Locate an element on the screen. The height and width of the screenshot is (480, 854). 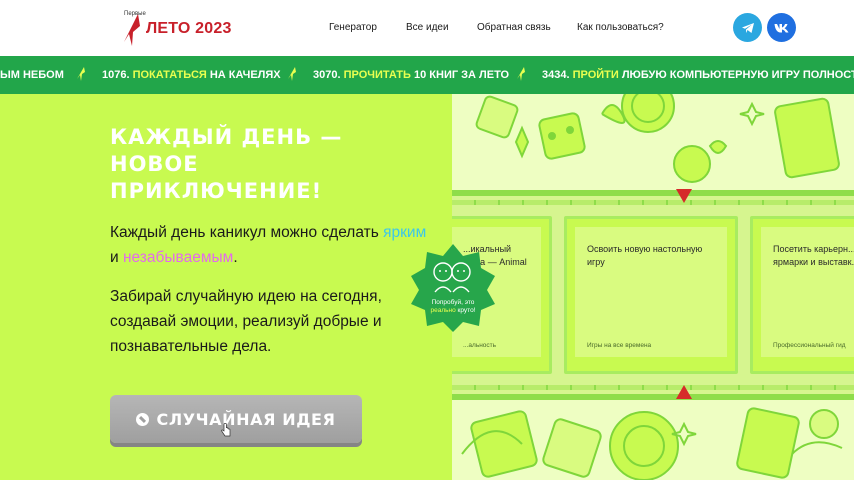
bright-word: ярким is located at coordinates (405, 232).